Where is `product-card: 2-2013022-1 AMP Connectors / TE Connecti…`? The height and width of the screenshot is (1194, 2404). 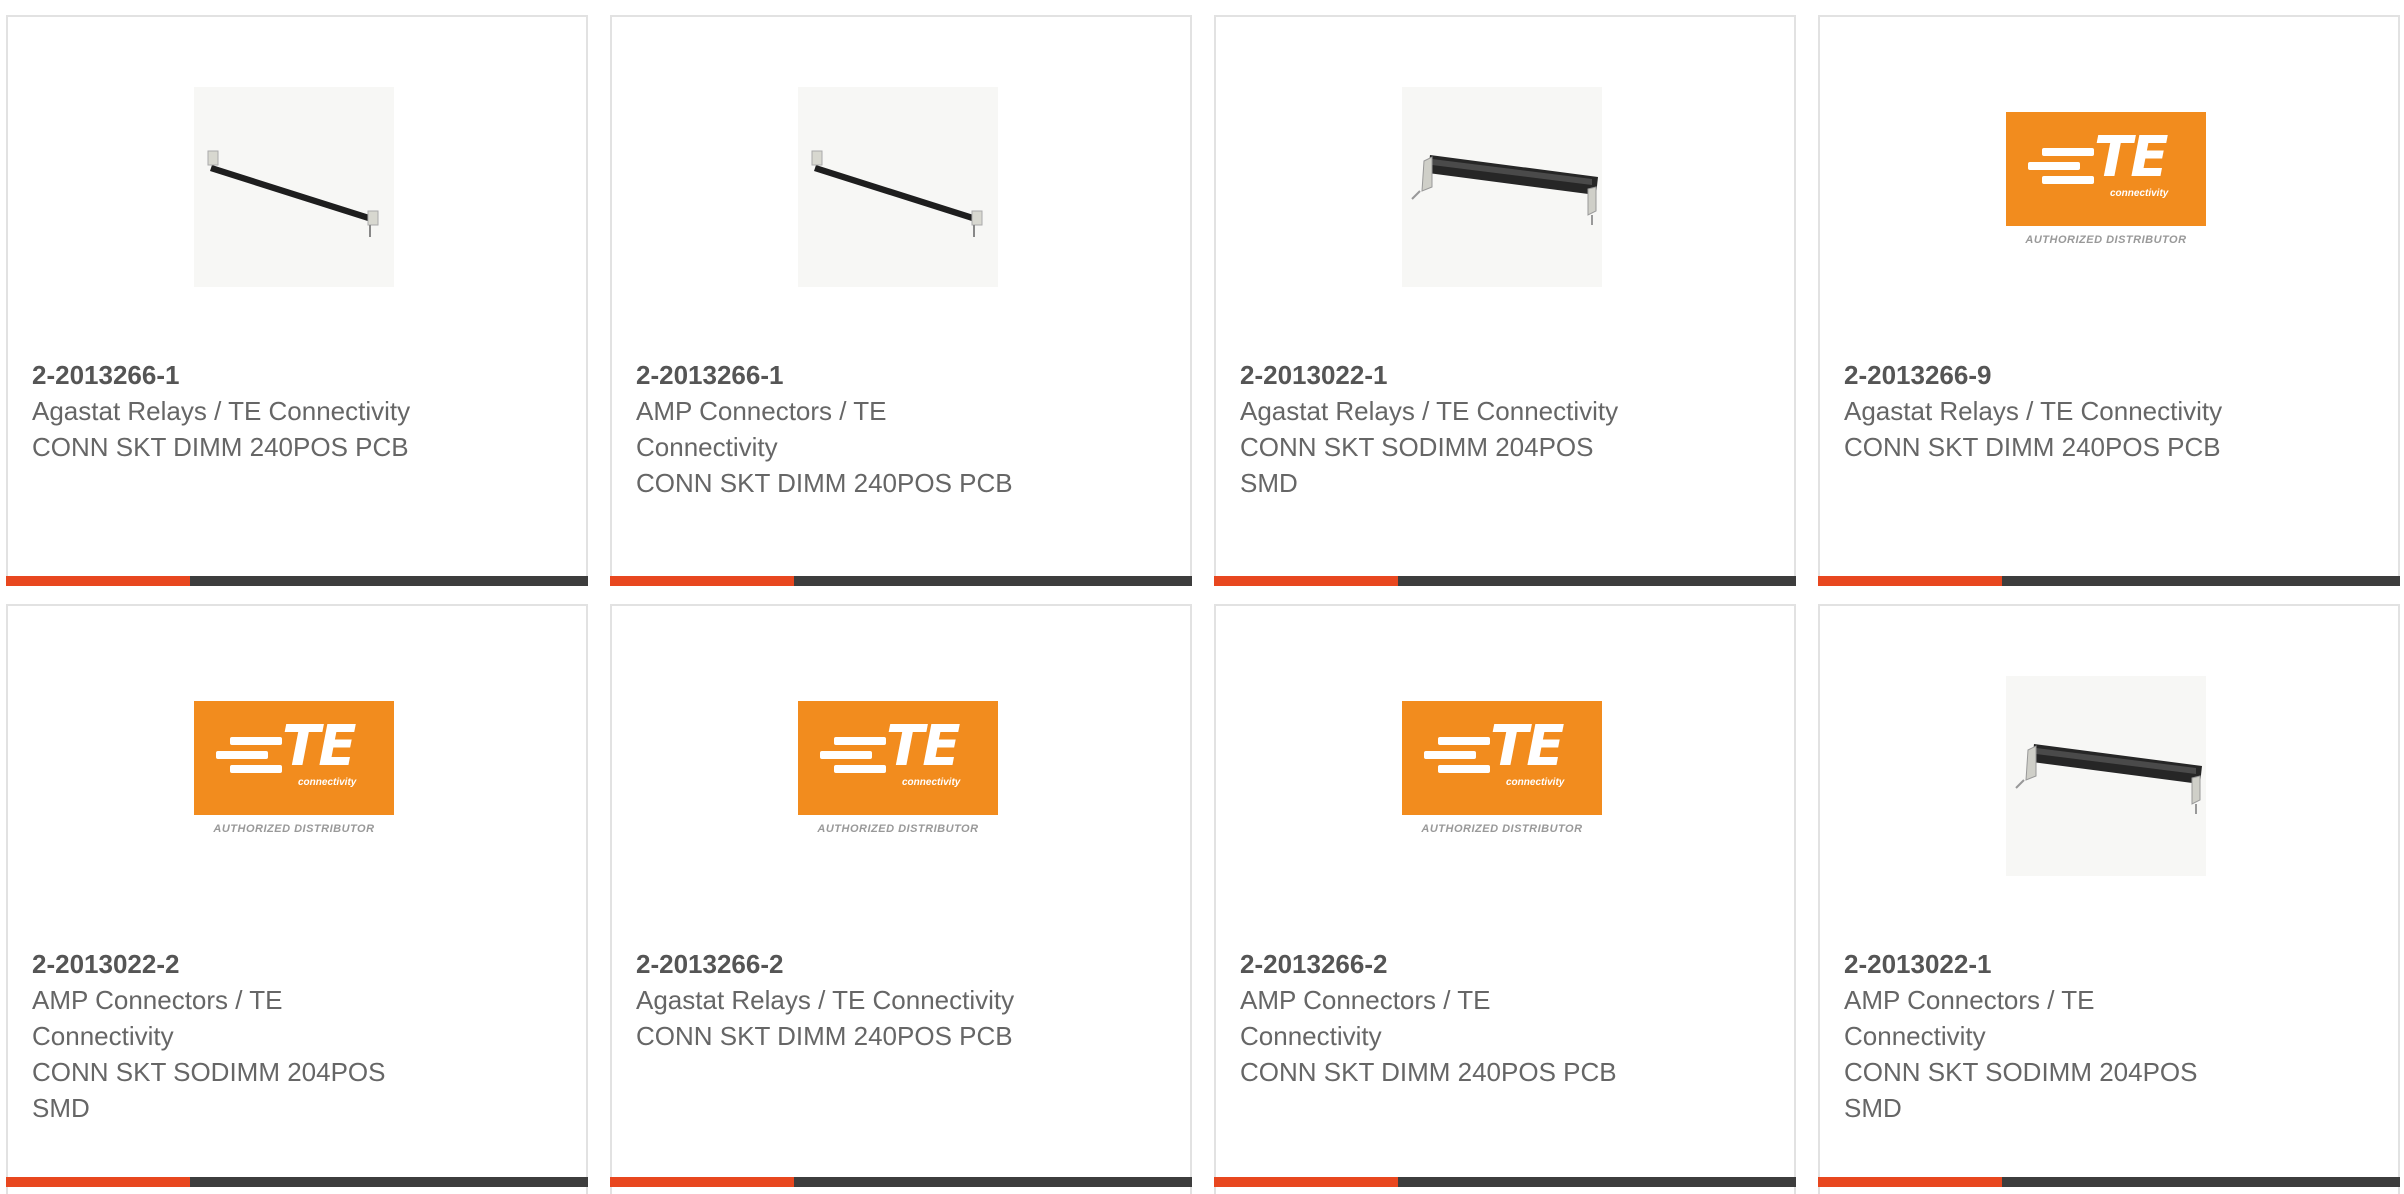
product-card: 2-2013022-1 AMP Connectors / TE Connecti… is located at coordinates (2109, 899).